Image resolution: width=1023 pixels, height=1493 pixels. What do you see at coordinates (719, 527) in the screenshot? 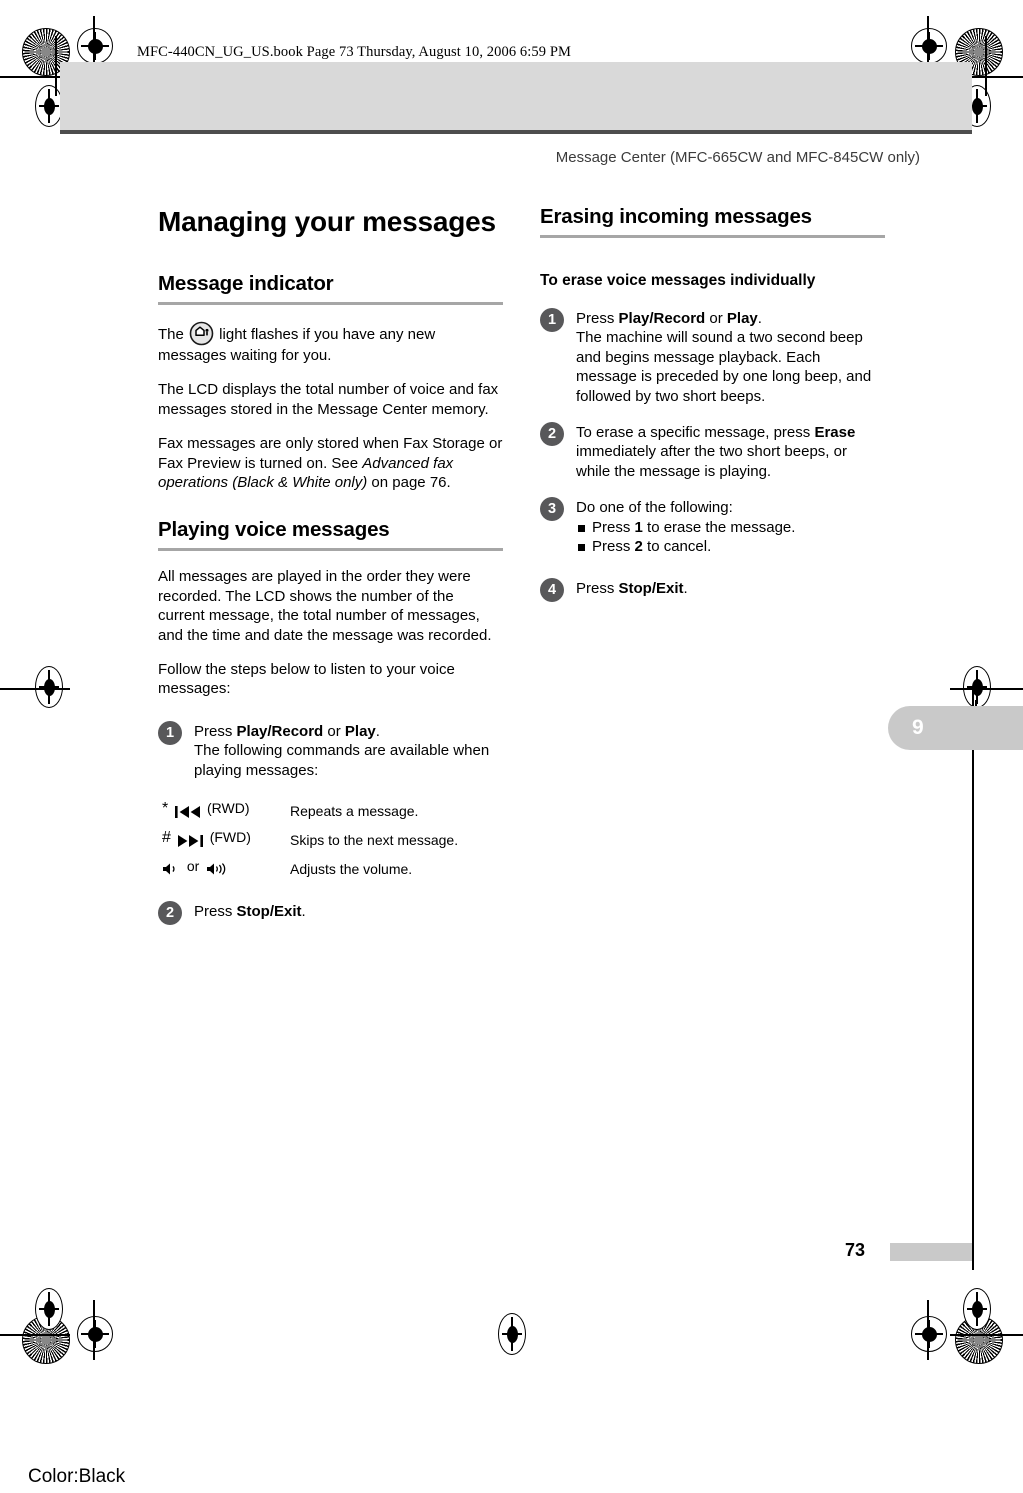
I see `bullet-text-part: to erase the message.` at bounding box center [719, 527].